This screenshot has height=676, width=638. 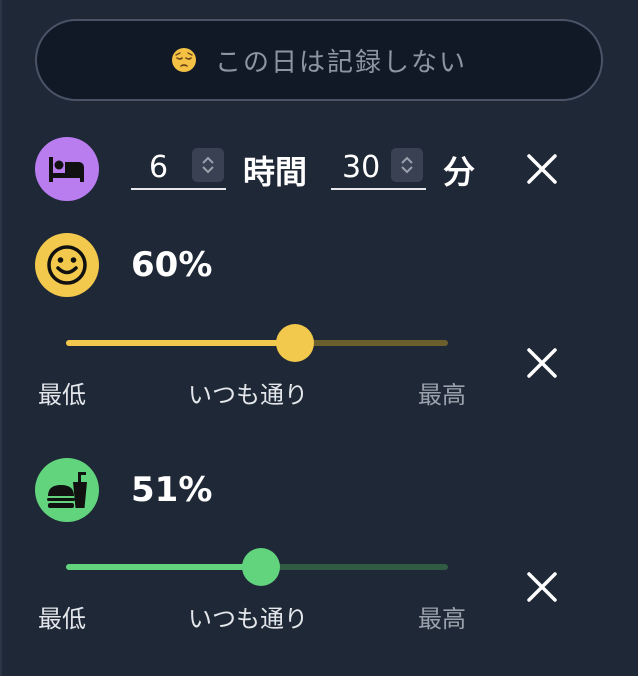 I want to click on sleep-minutes-field: 30, so click(x=378, y=168).